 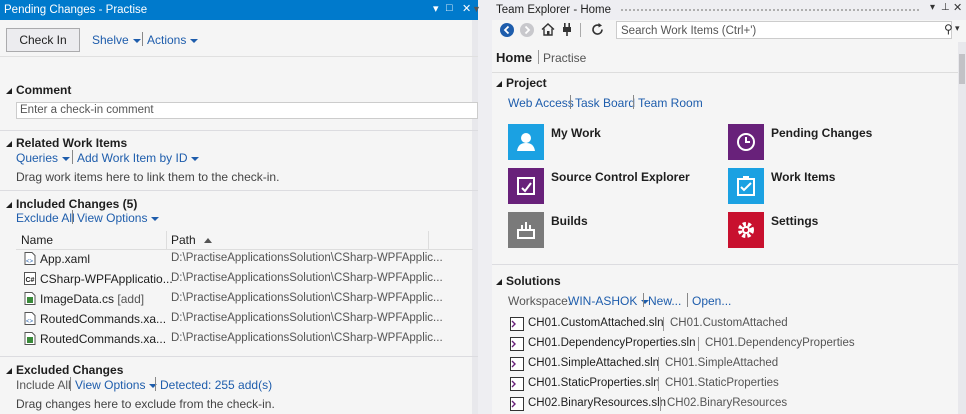 What do you see at coordinates (64, 370) in the screenshot?
I see `excluded-changes-heading: Excluded Changes` at bounding box center [64, 370].